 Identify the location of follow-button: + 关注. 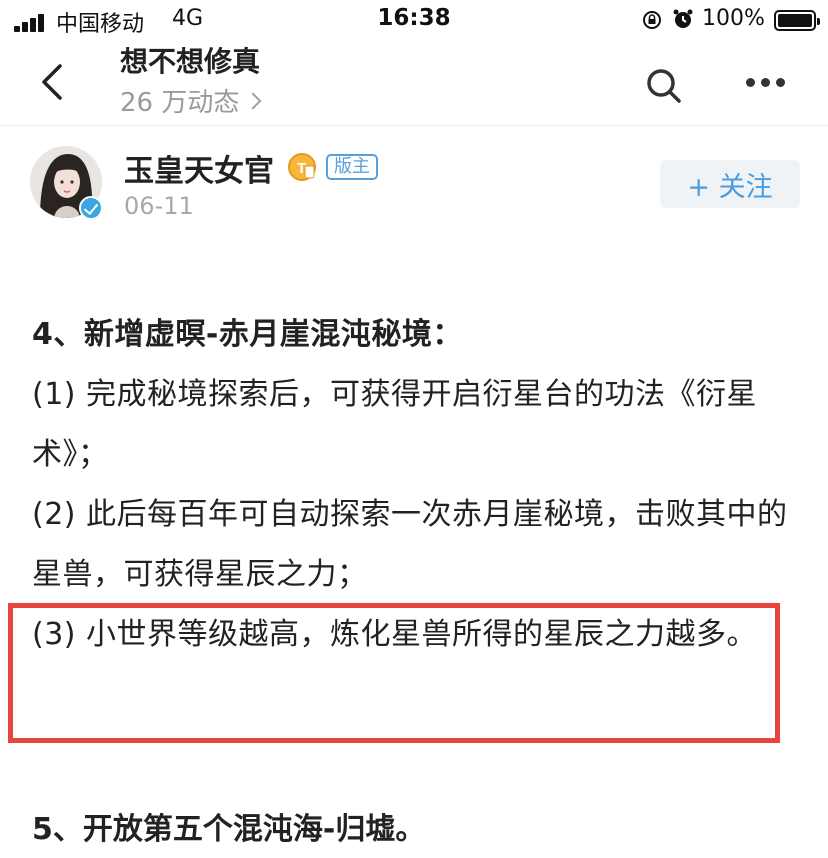
(730, 184).